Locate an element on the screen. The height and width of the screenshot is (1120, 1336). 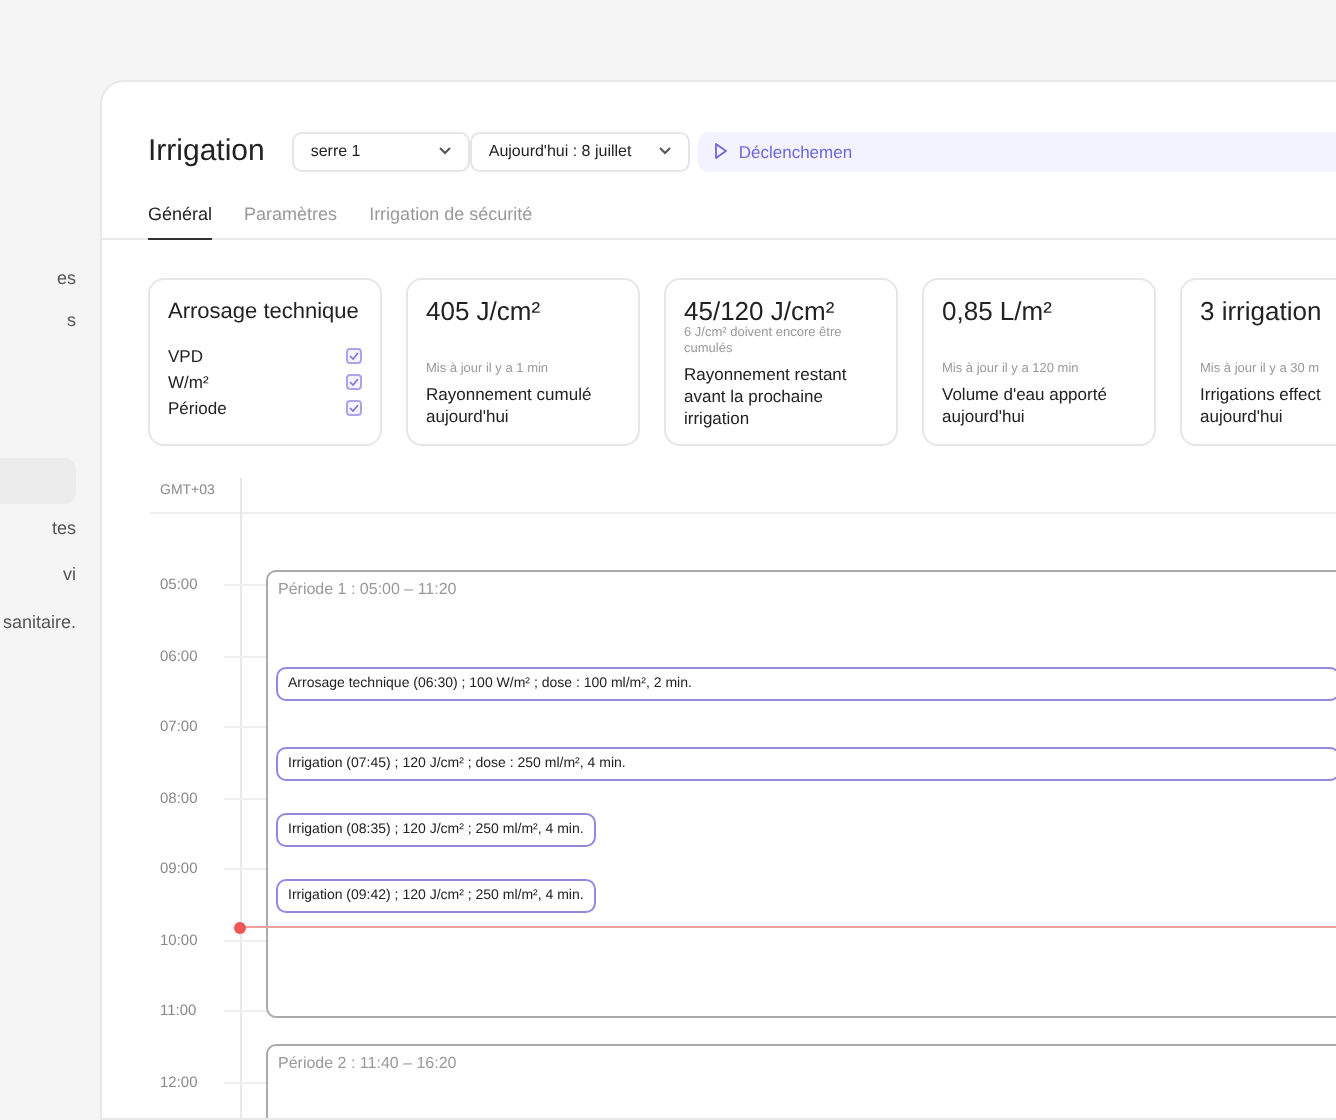
period-label: Période 1 : 05:00 – 11:20 is located at coordinates (367, 589).